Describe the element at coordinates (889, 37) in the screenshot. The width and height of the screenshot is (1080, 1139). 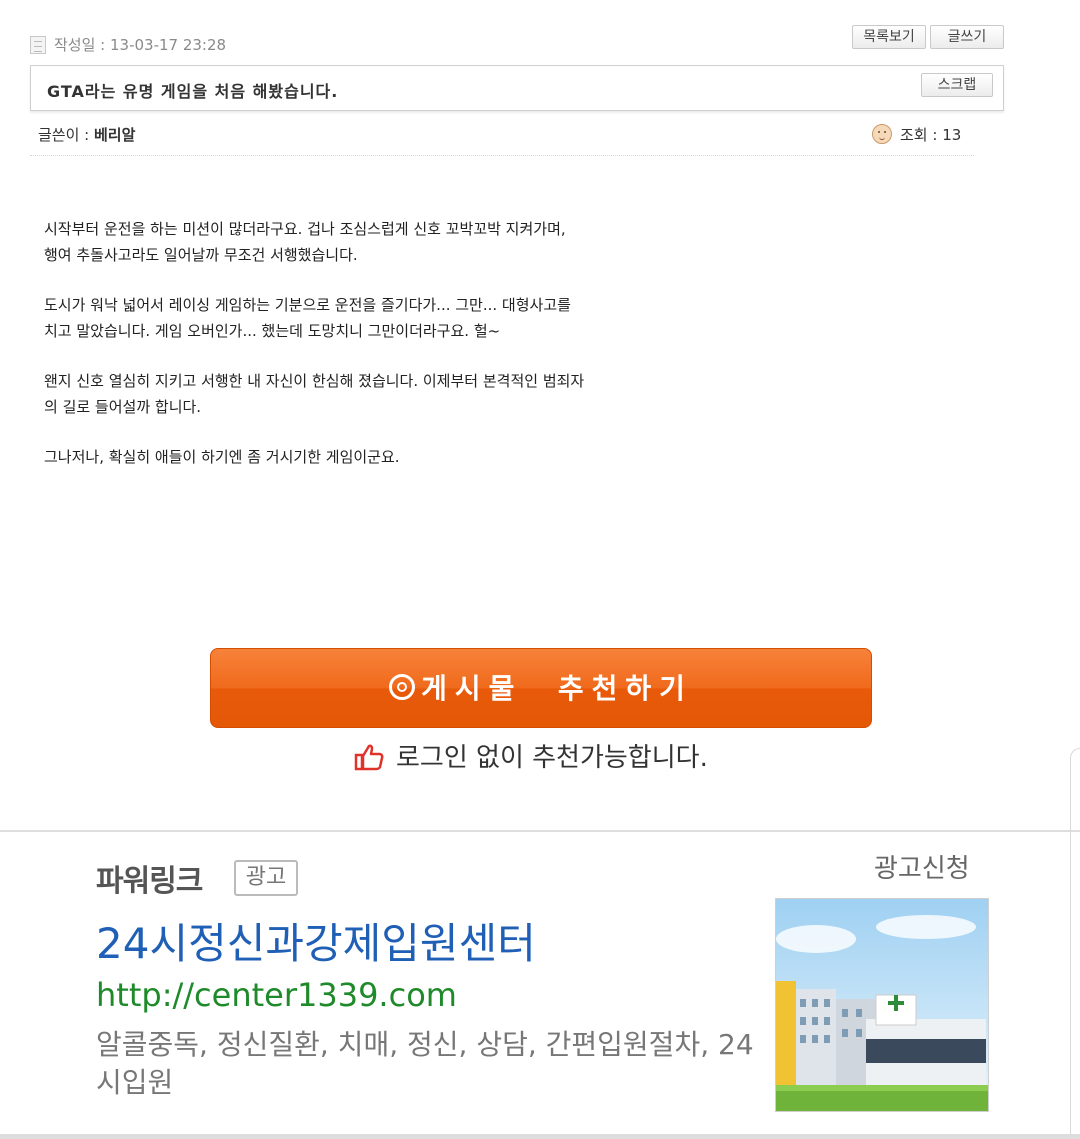
I see `list-button: 목록보기` at that location.